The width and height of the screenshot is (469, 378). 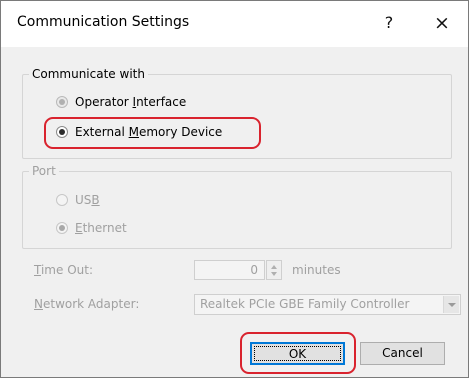 I want to click on usb-radio: USB, so click(x=78, y=200).